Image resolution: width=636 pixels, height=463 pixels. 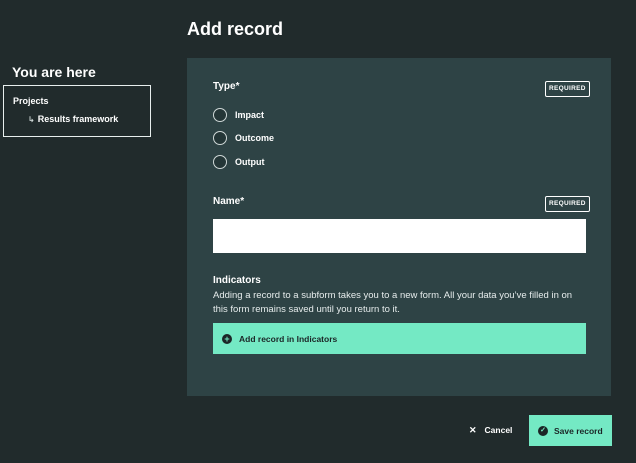 I want to click on type-option-label: Impact, so click(x=250, y=115).